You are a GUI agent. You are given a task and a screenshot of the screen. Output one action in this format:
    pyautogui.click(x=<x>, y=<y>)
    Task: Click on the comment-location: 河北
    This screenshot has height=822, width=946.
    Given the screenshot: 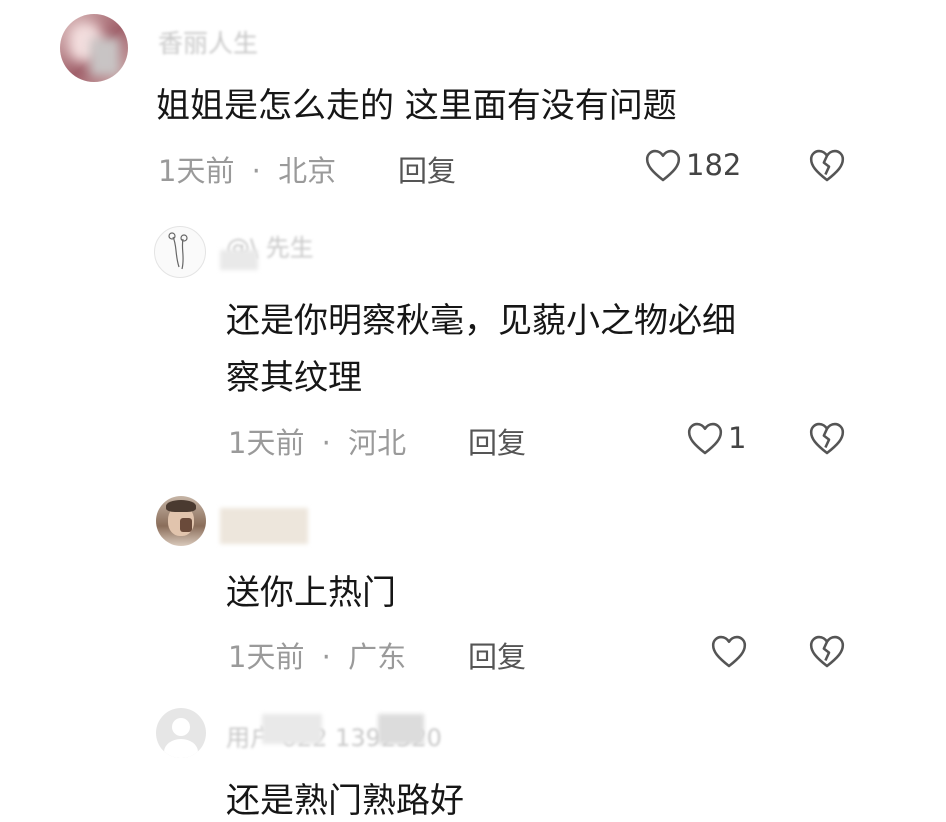 What is the action you would take?
    pyautogui.click(x=377, y=443)
    